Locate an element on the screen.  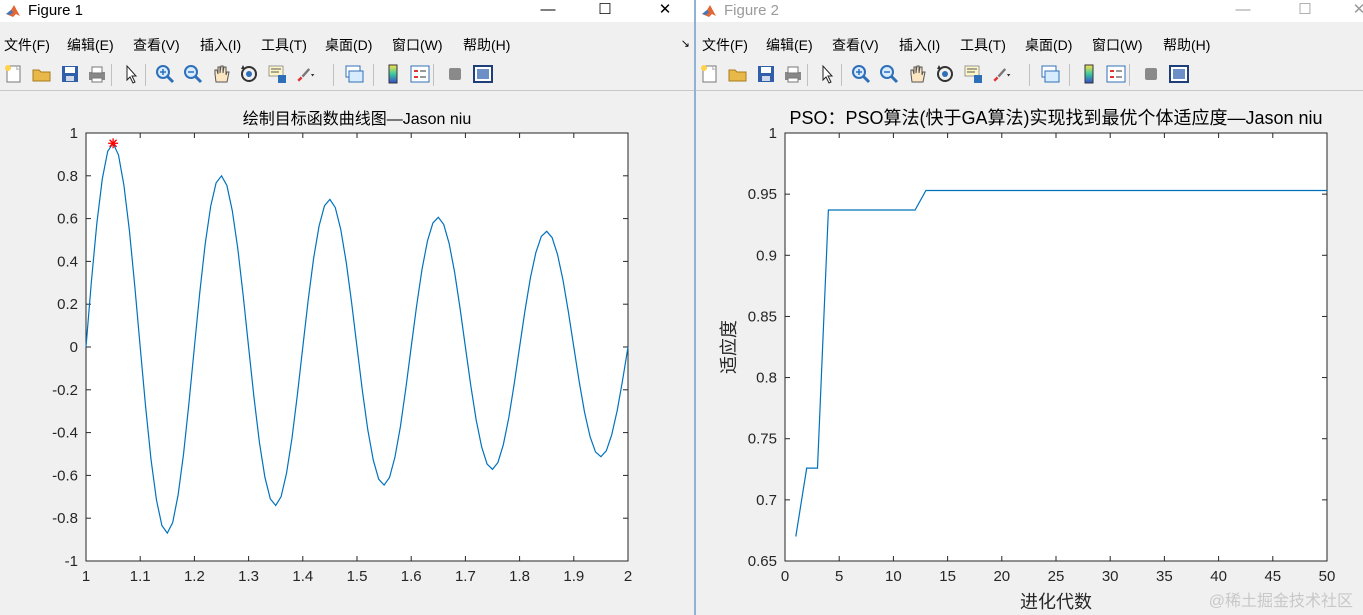
x-tick-label: 5 is located at coordinates (839, 576).